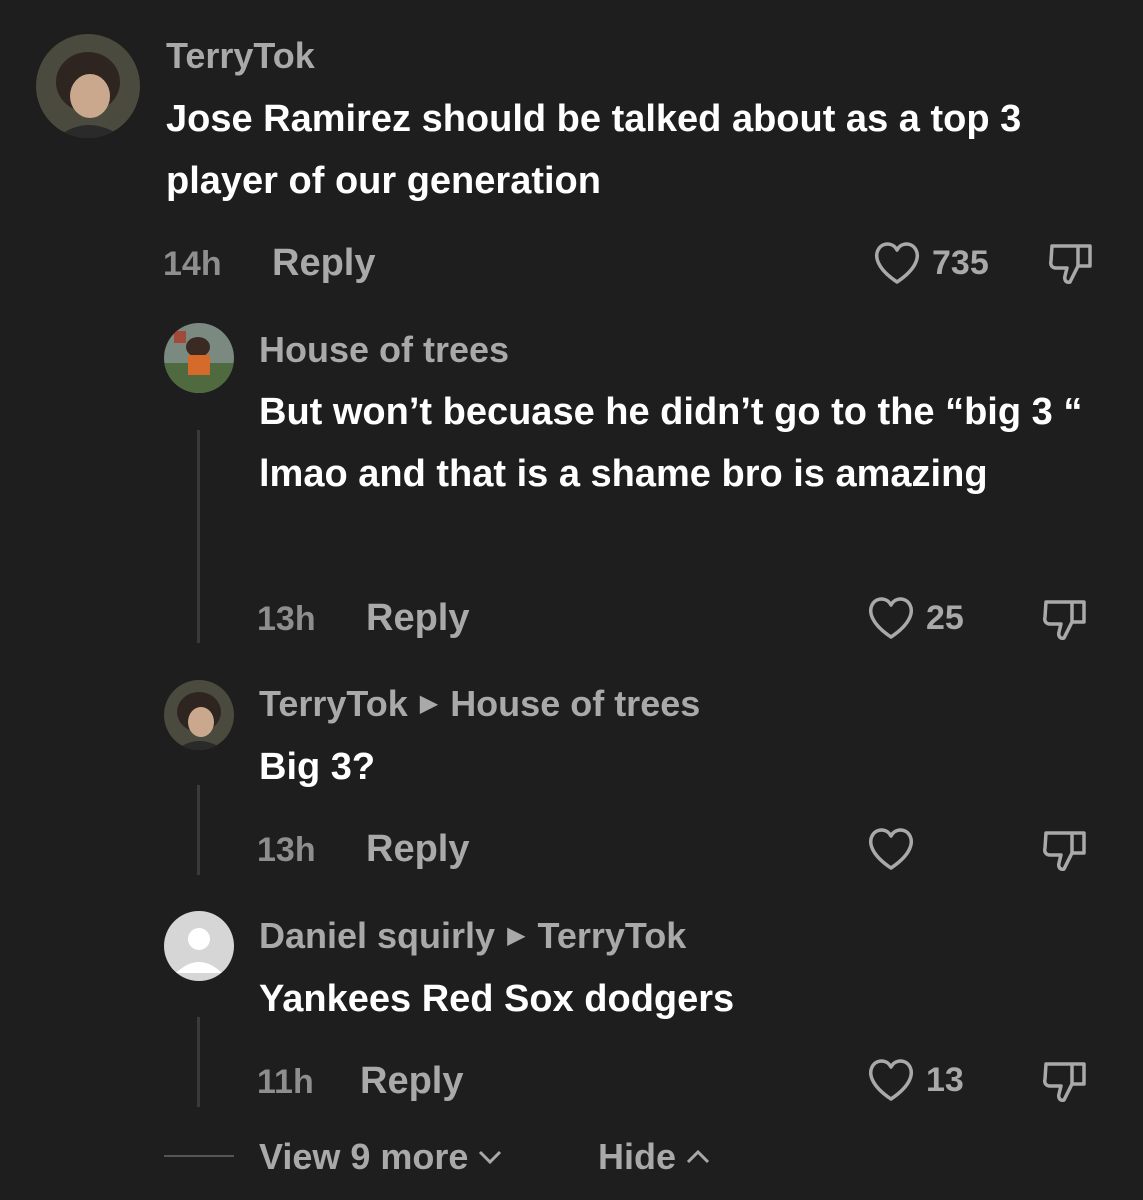 This screenshot has width=1143, height=1200. What do you see at coordinates (285, 1082) in the screenshot?
I see `comment-timestamp: 11h` at bounding box center [285, 1082].